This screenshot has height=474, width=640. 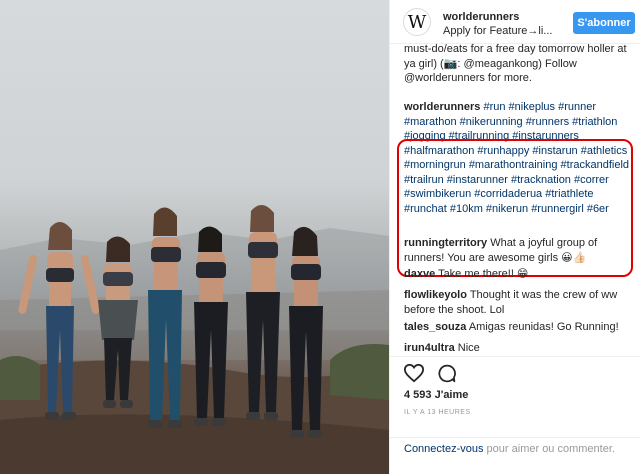 I want to click on comment-text: Nice, so click(x=468, y=348).